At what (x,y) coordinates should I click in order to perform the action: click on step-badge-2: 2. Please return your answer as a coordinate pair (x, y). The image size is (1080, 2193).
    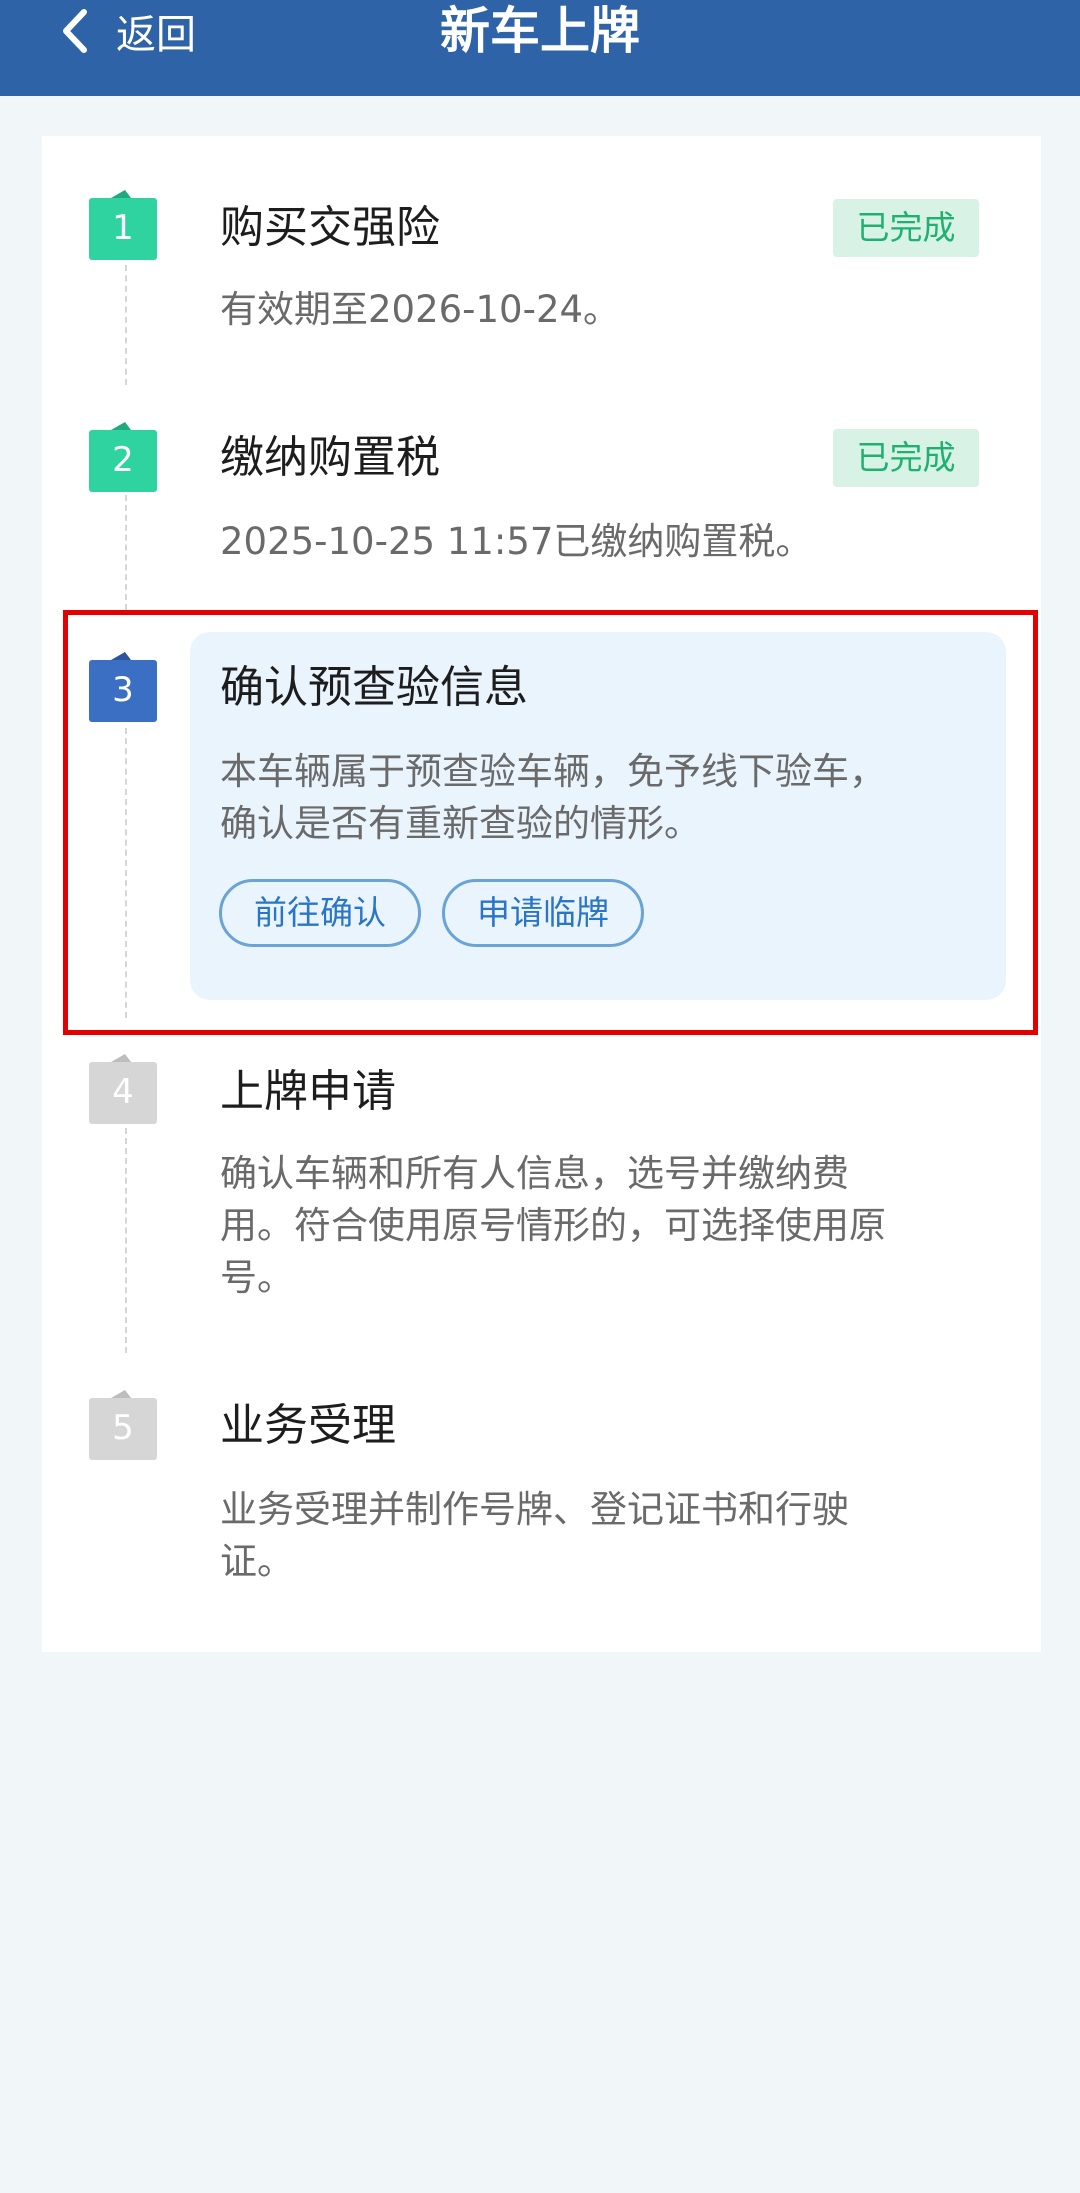
    Looking at the image, I should click on (123, 455).